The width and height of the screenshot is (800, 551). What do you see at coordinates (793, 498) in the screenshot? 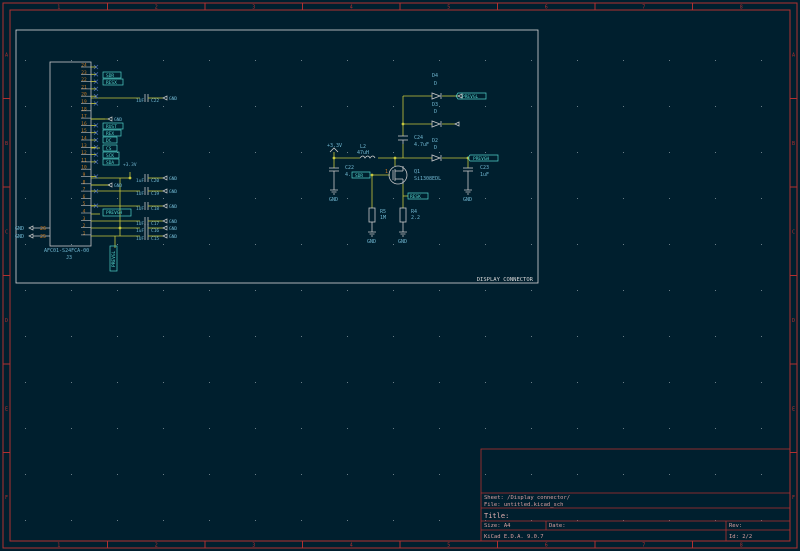
I see `frame-row-label: F` at bounding box center [793, 498].